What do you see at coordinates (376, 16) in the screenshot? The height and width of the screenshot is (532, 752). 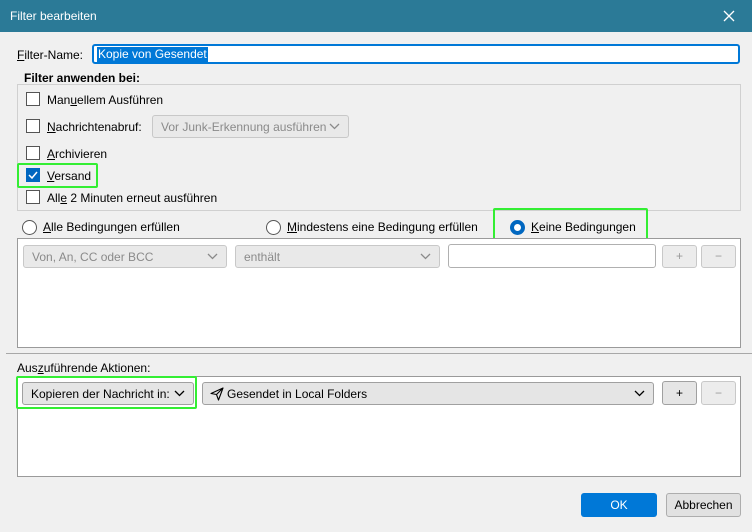 I see `title-bar: Filter bearbeiten` at bounding box center [376, 16].